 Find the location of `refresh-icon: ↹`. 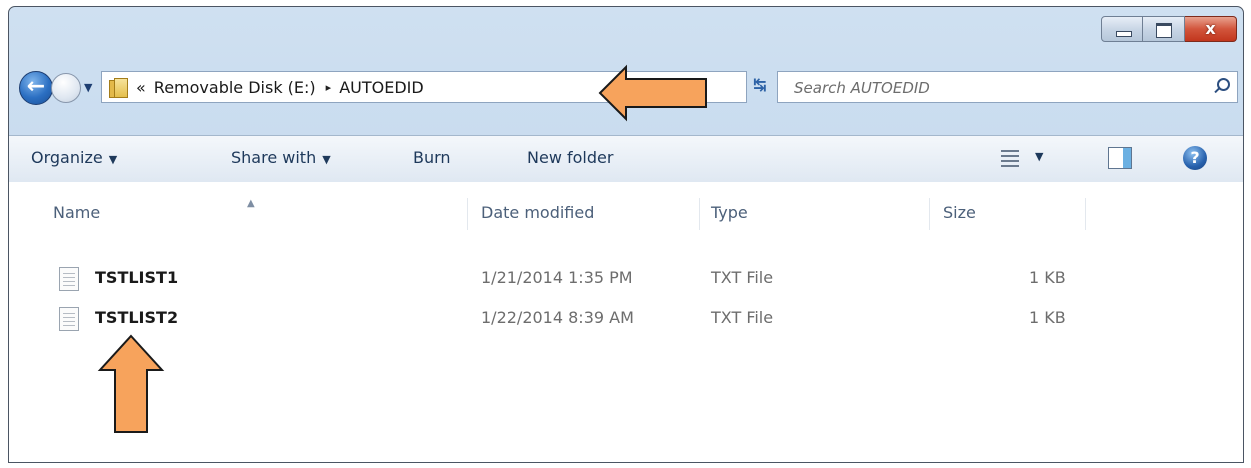

refresh-icon: ↹ is located at coordinates (760, 84).